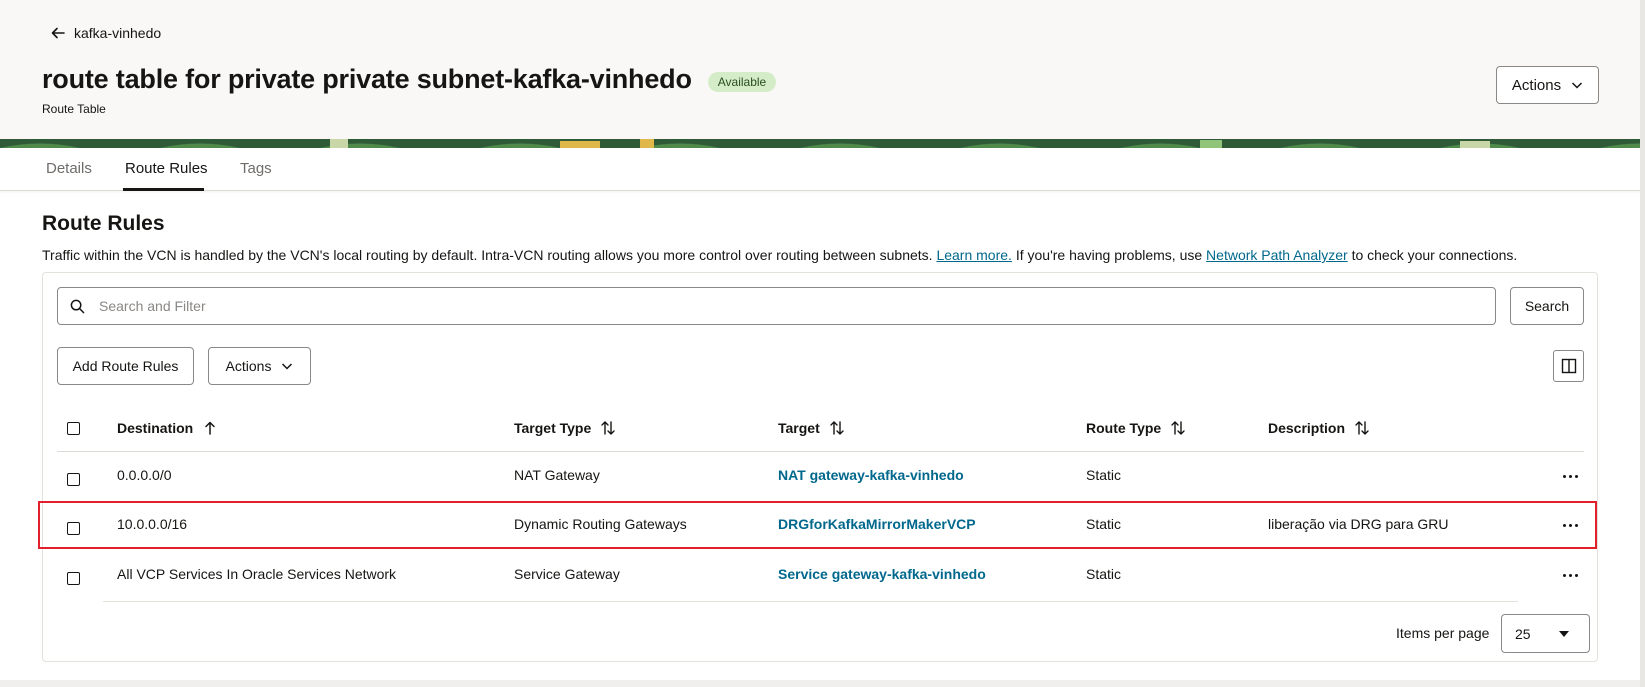  I want to click on learn-more-link: Learn more., so click(973, 255).